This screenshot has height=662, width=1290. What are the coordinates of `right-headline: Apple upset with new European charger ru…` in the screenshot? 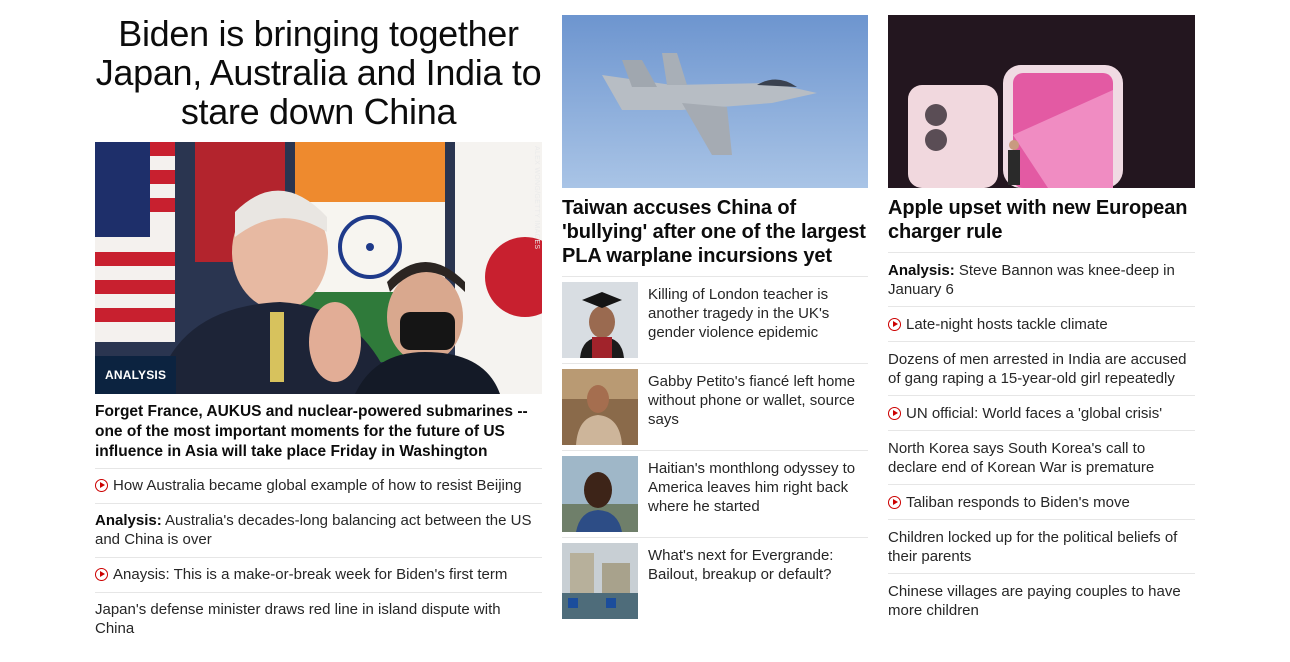 It's located at (1041, 220).